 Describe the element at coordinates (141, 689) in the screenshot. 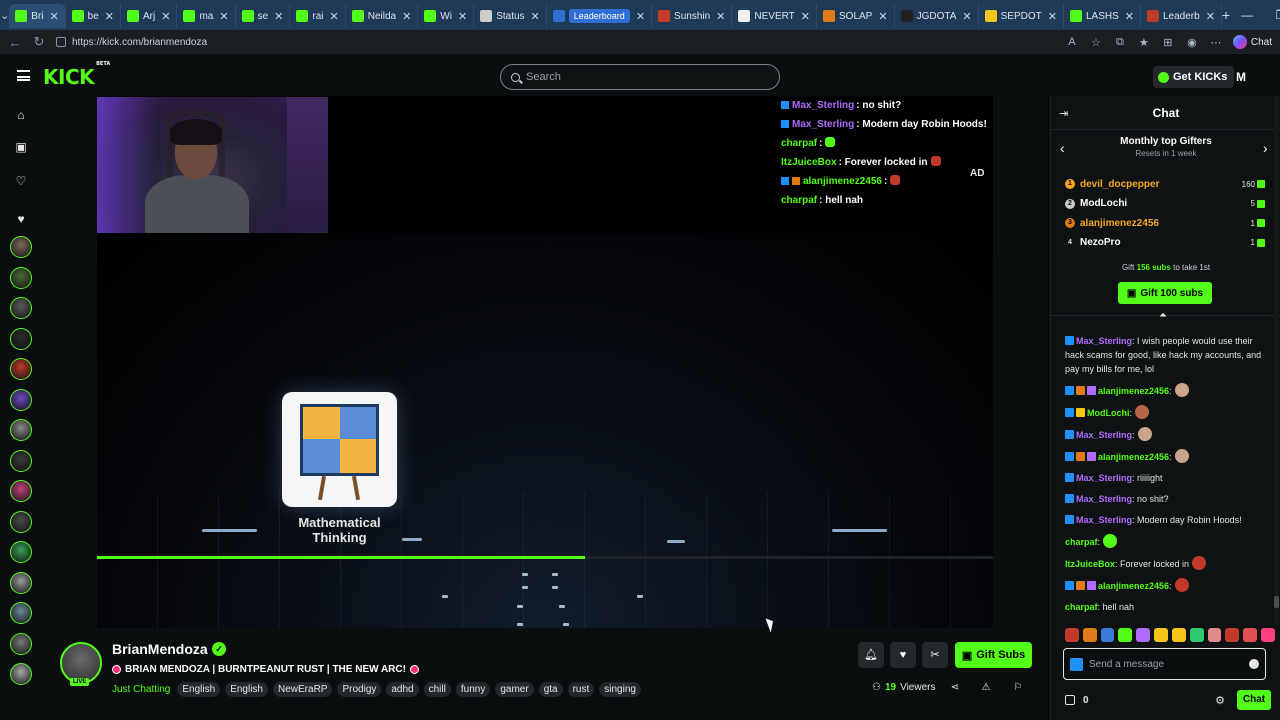

I see `category-link: Just Chatting` at that location.